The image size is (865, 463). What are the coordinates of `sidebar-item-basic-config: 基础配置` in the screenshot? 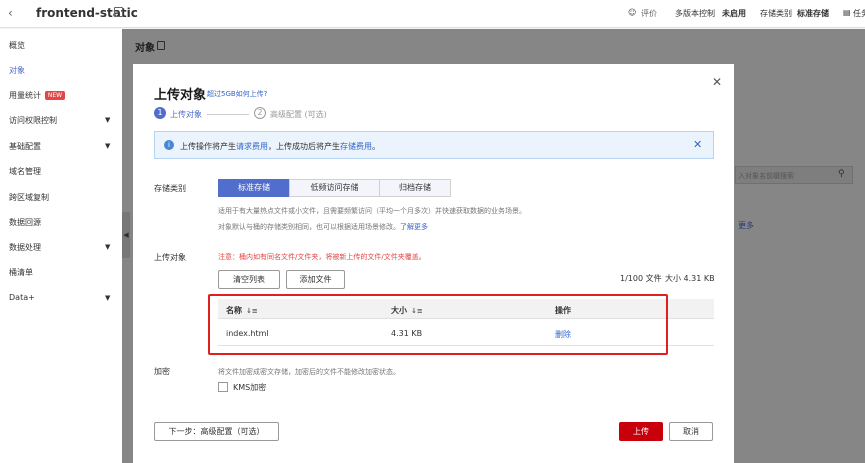 It's located at (25, 146).